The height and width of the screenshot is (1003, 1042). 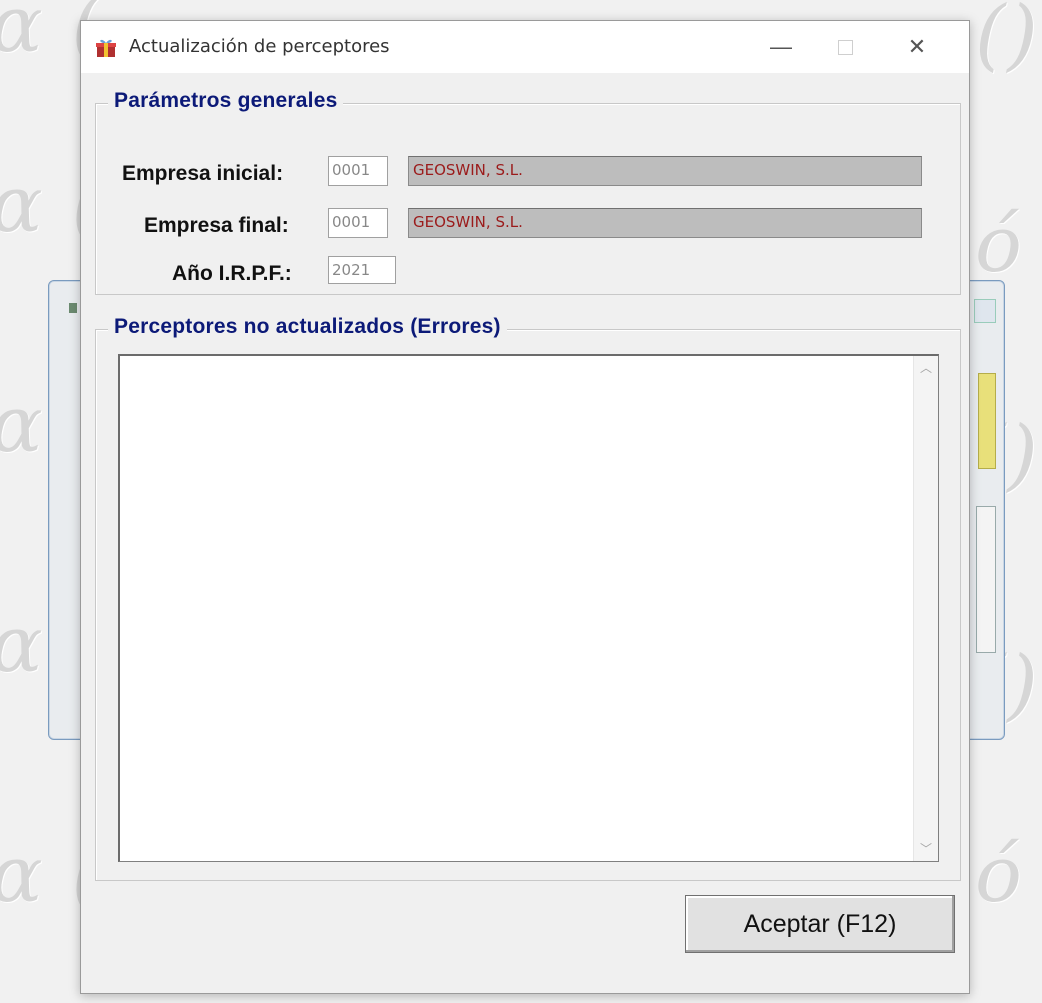 What do you see at coordinates (1007, 40) in the screenshot?
I see `watermark: ()` at bounding box center [1007, 40].